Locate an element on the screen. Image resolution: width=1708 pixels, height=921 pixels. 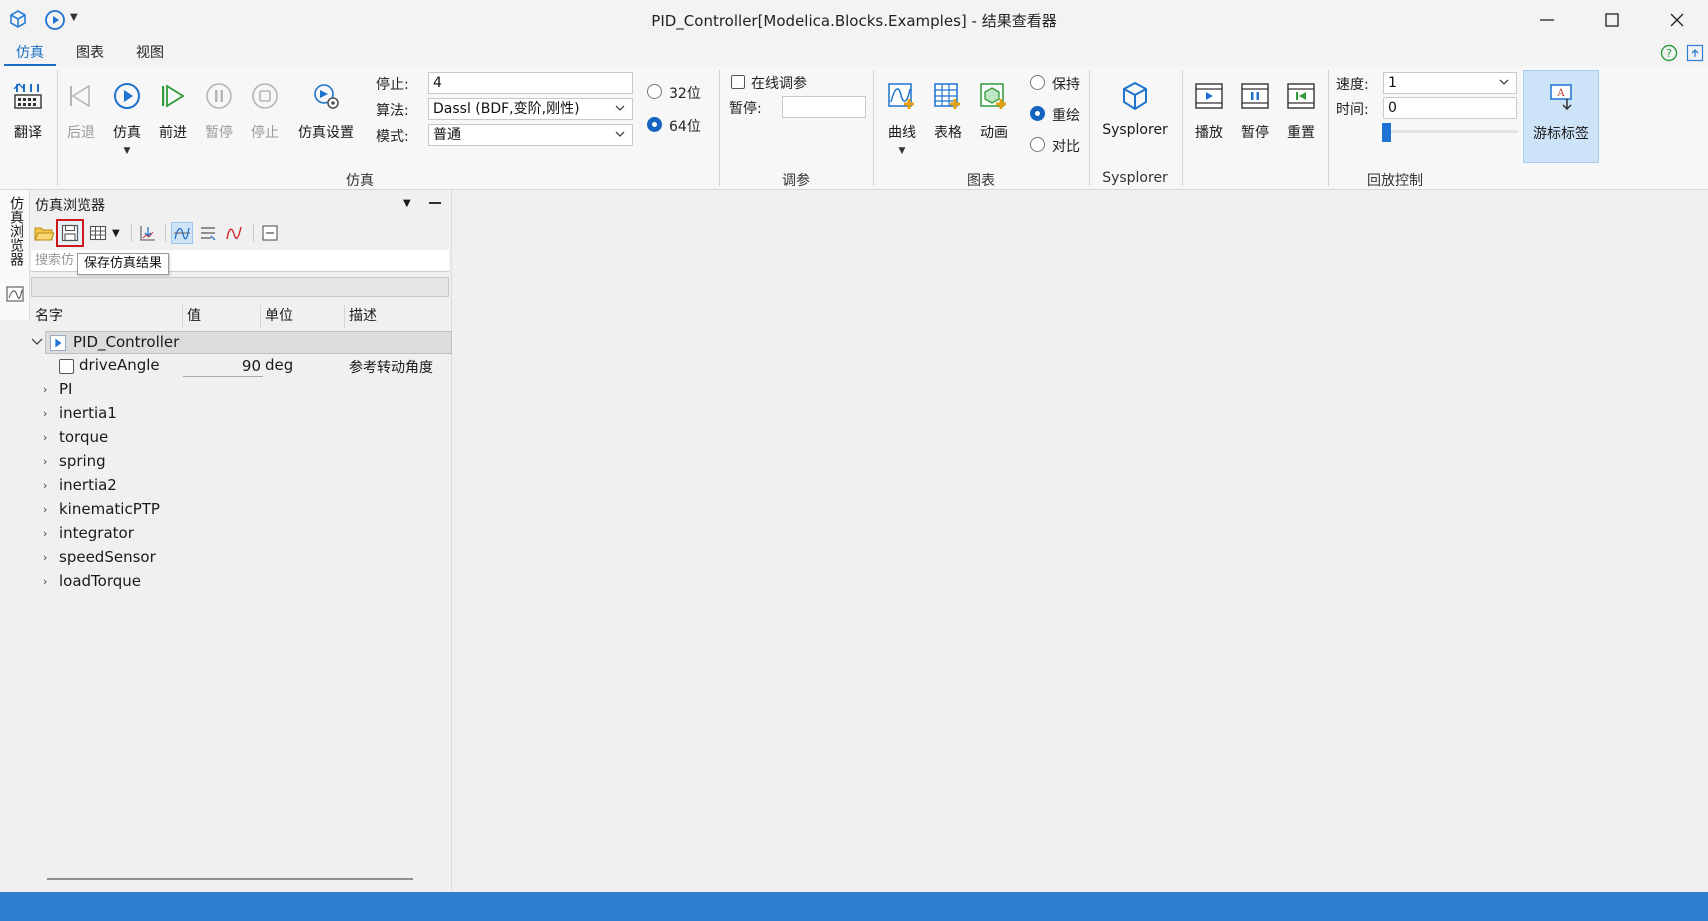
close-icon is located at coordinates (1677, 20).